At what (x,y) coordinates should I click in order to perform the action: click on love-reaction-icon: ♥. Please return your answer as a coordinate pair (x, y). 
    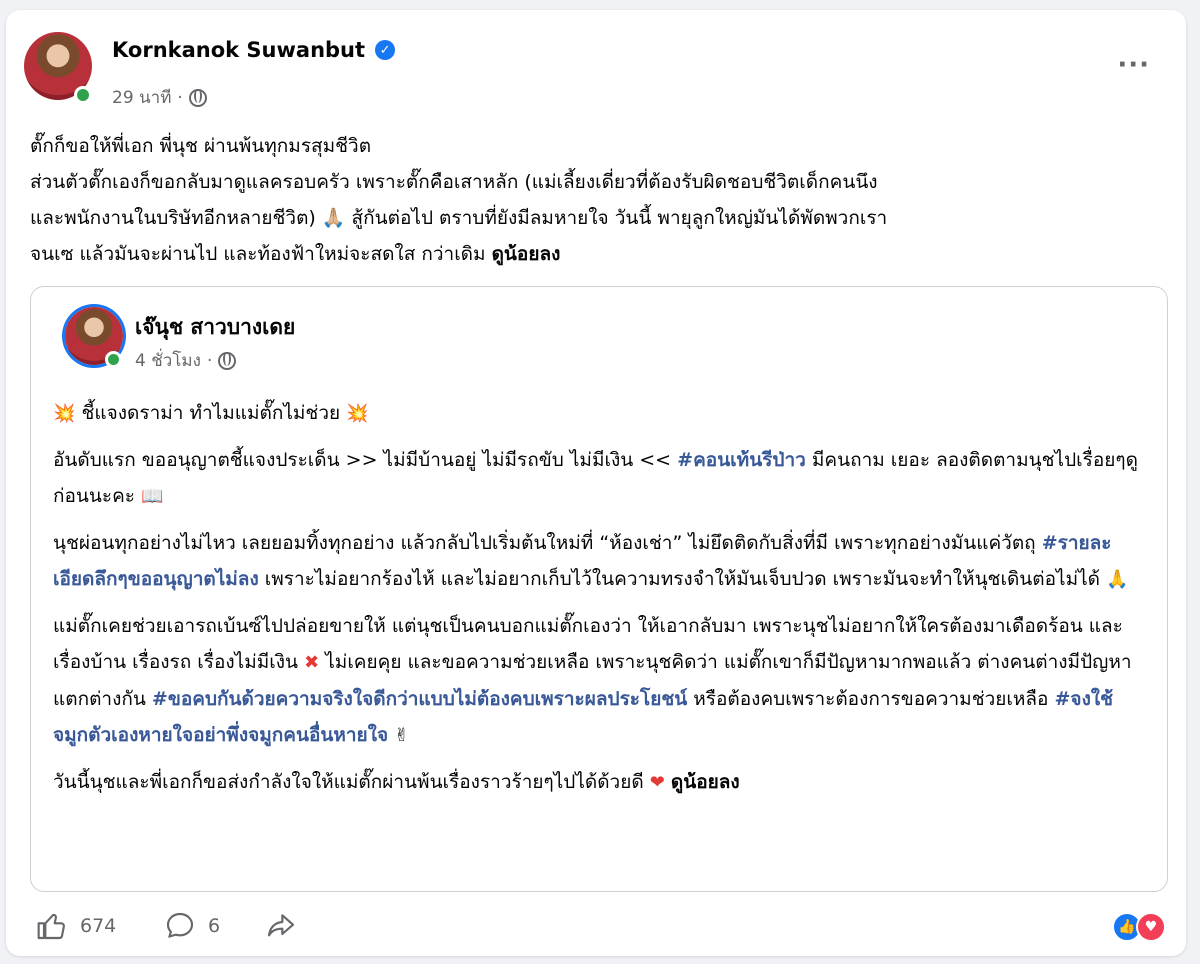
    Looking at the image, I should click on (1151, 927).